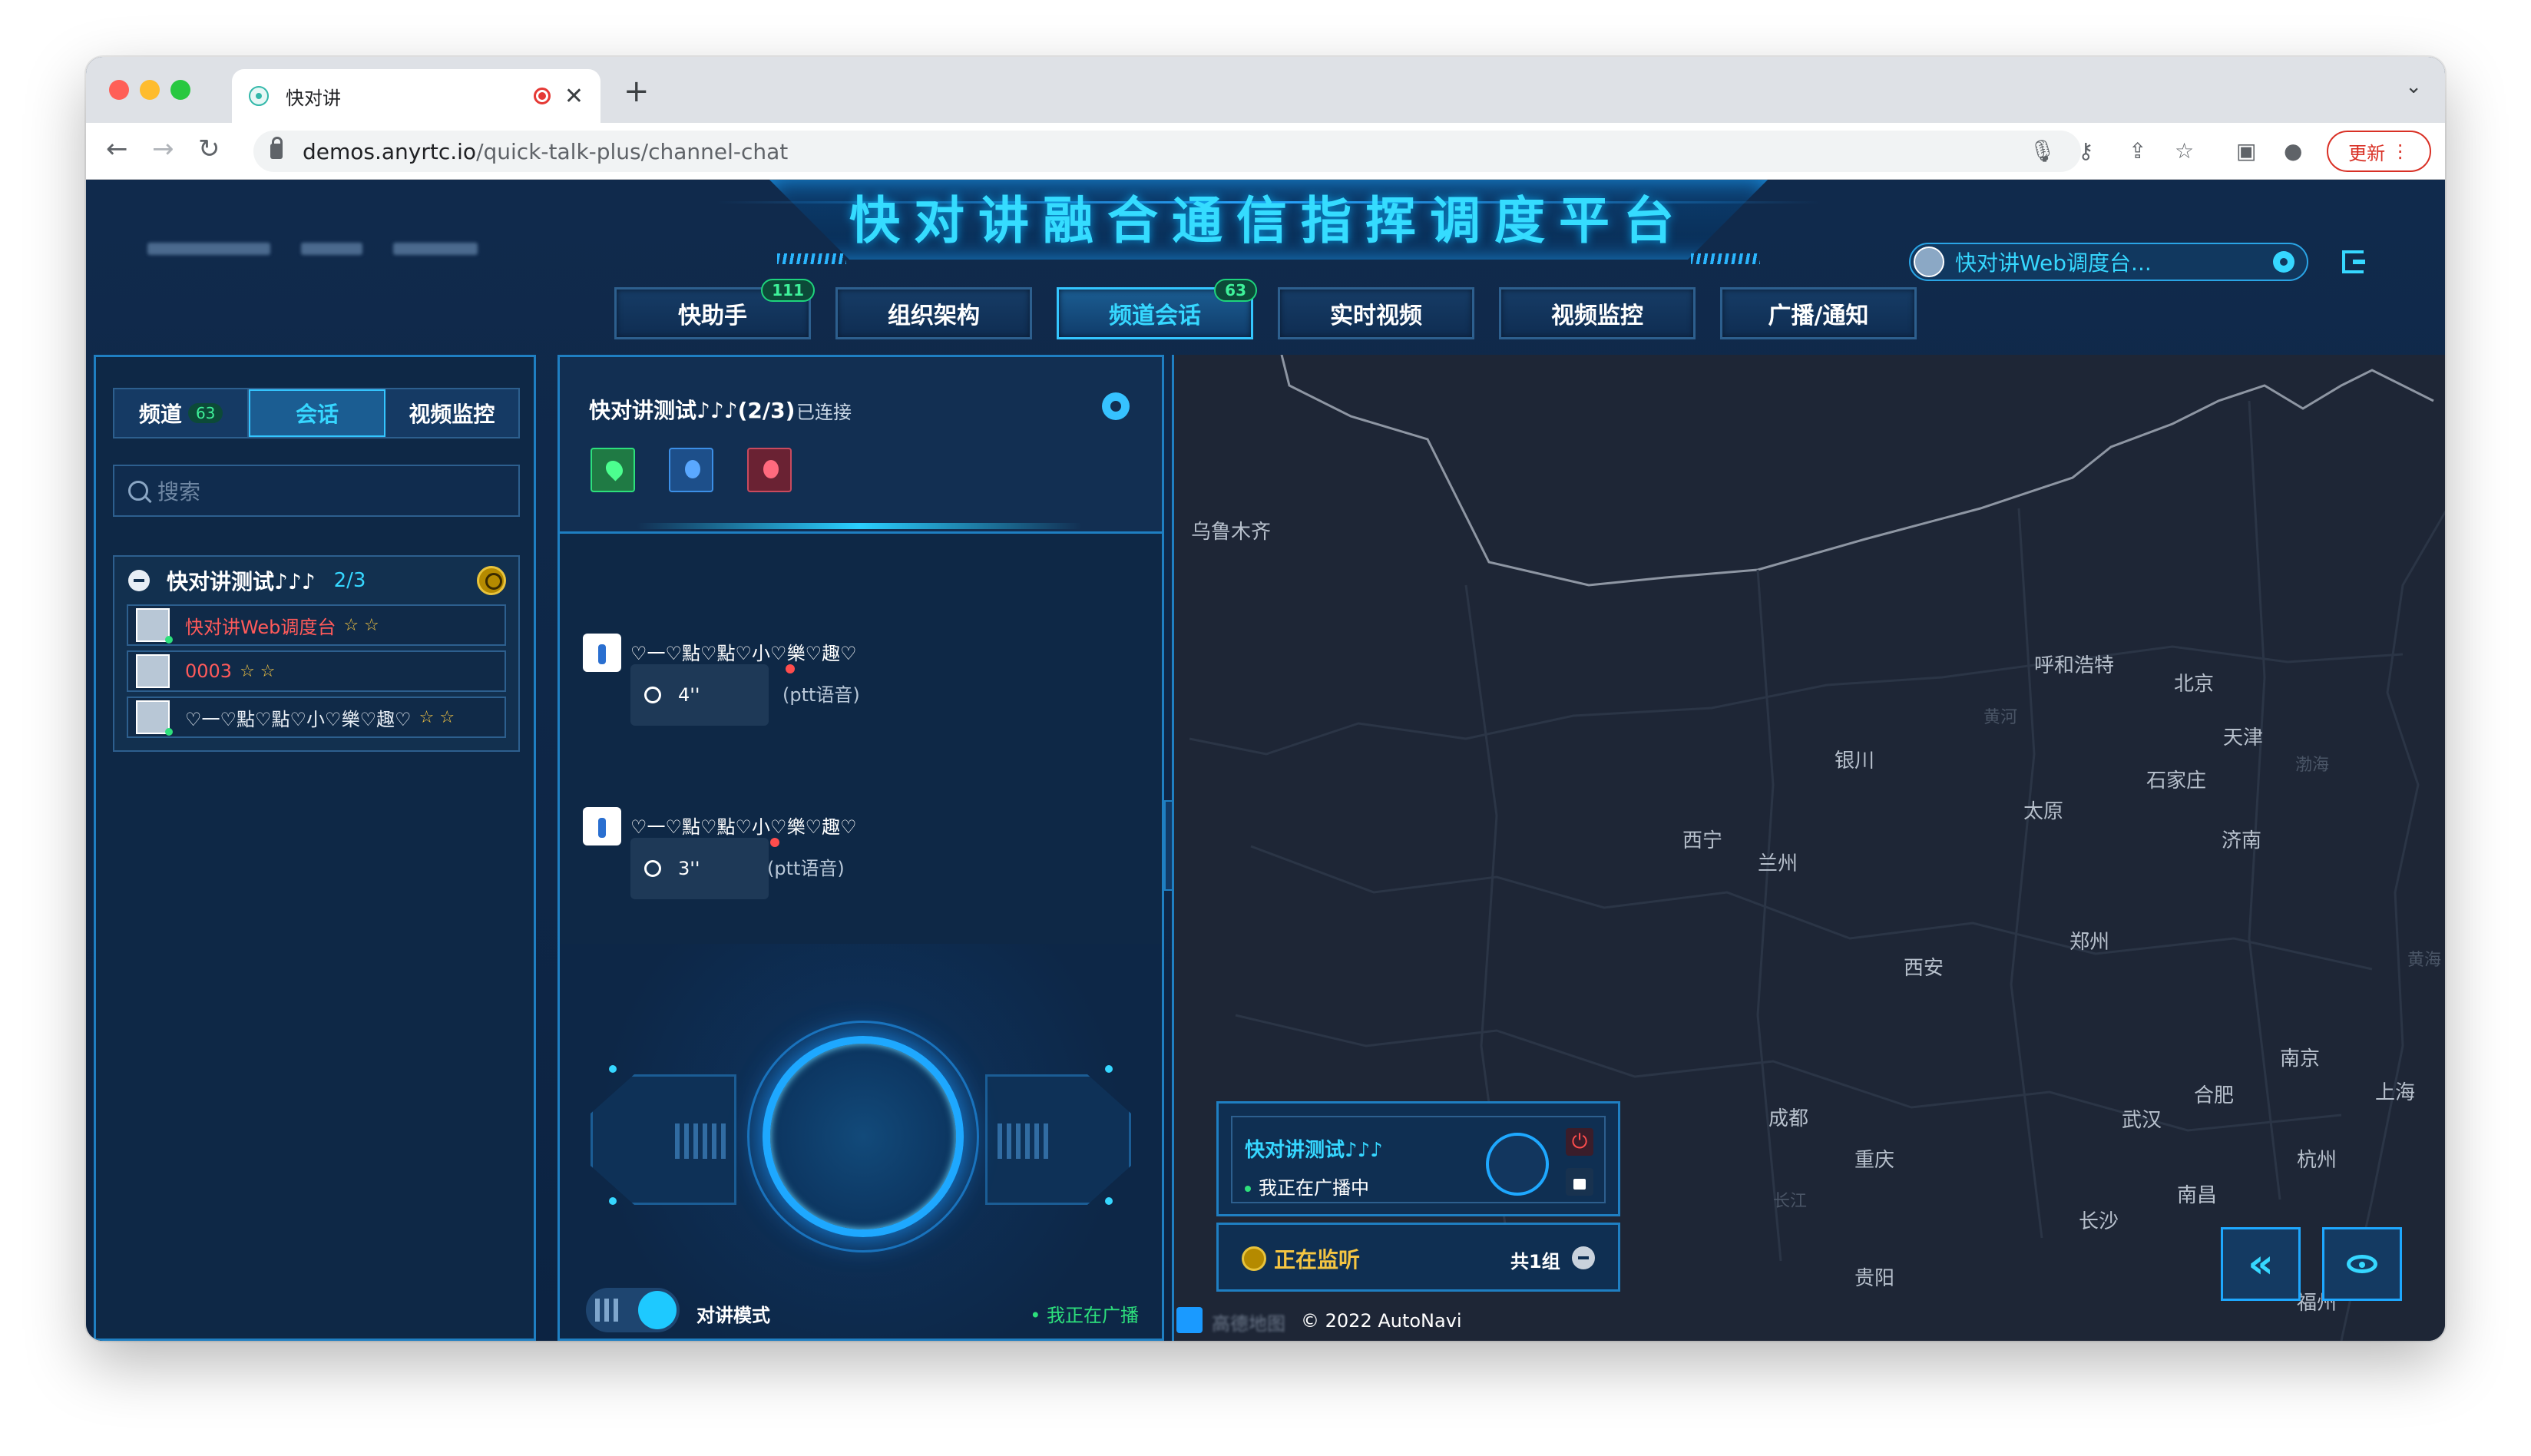 The width and height of the screenshot is (2531, 1456). What do you see at coordinates (316, 717) in the screenshot?
I see `member-item: ♡一♡點♡點♡小♡樂♡趣♡ ☆ ☆` at bounding box center [316, 717].